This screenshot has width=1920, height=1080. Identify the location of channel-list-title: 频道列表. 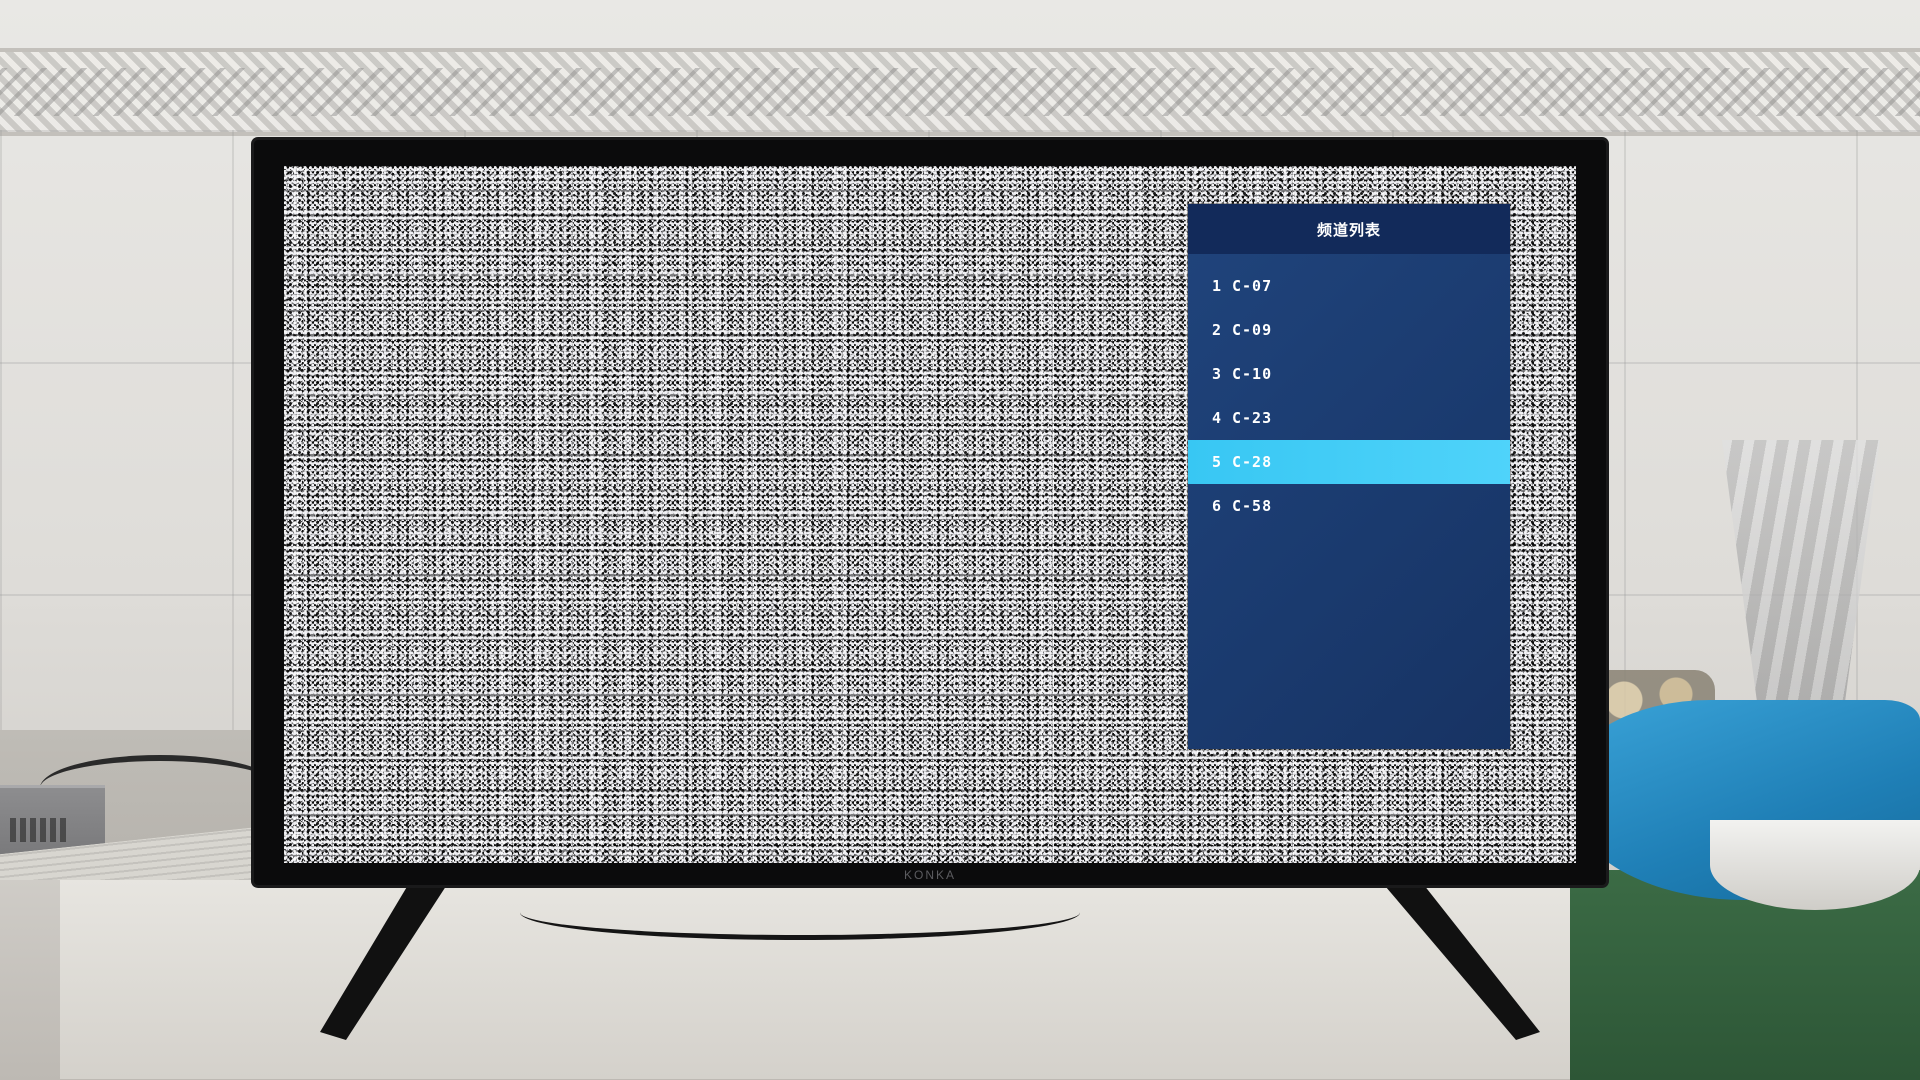
(1348, 229).